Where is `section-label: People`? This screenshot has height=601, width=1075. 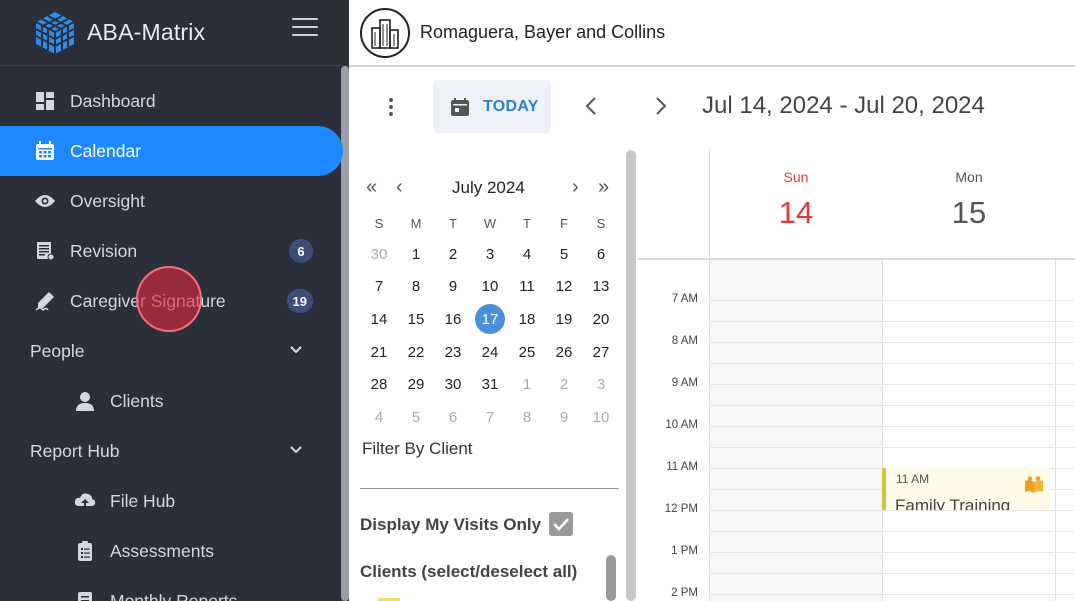
section-label: People is located at coordinates (57, 350).